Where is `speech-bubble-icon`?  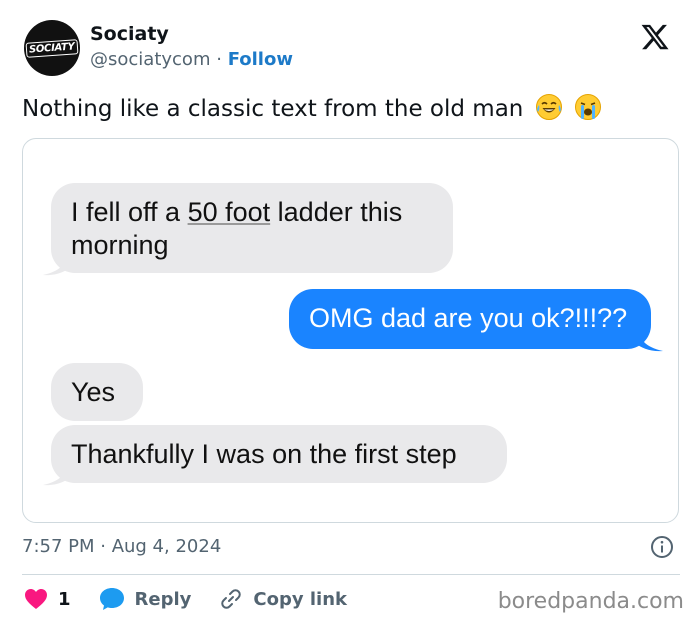 speech-bubble-icon is located at coordinates (111, 599).